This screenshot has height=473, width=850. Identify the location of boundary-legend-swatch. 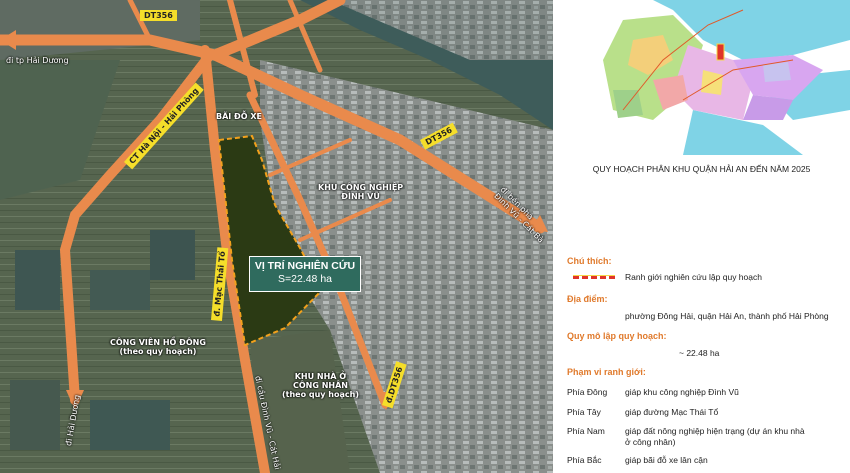
(594, 277).